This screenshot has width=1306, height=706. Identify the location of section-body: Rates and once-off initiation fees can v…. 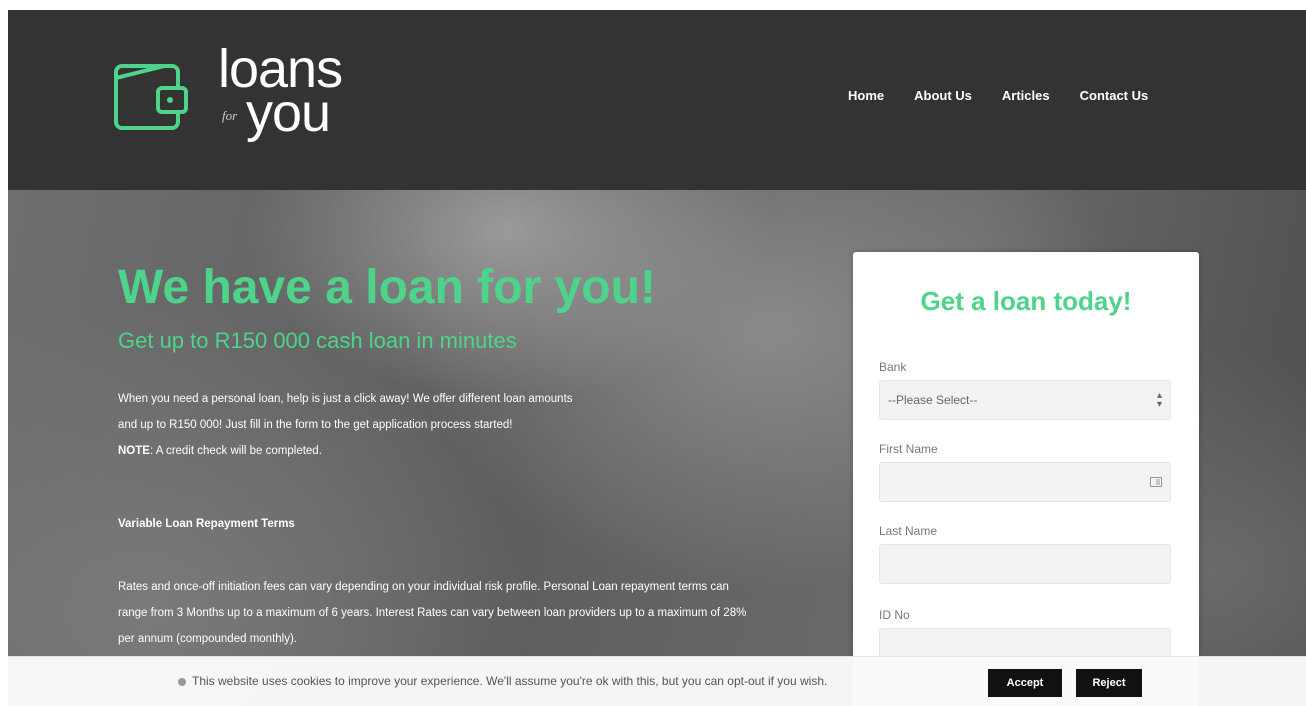
(432, 613).